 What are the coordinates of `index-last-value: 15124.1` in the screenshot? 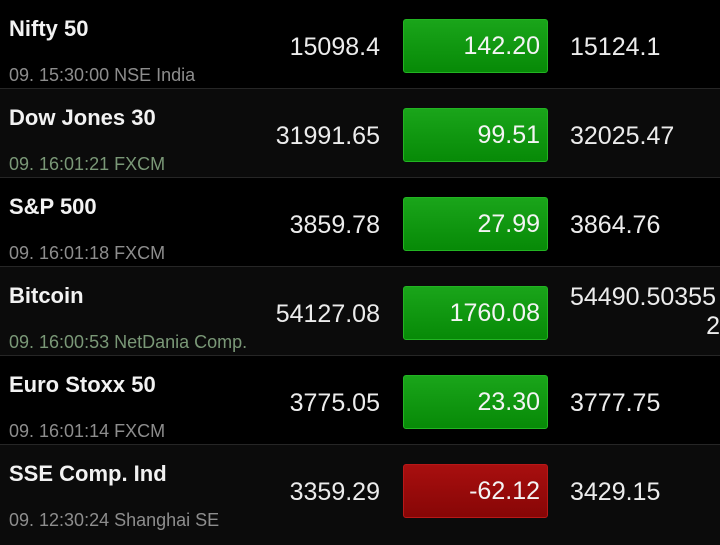 It's located at (615, 47).